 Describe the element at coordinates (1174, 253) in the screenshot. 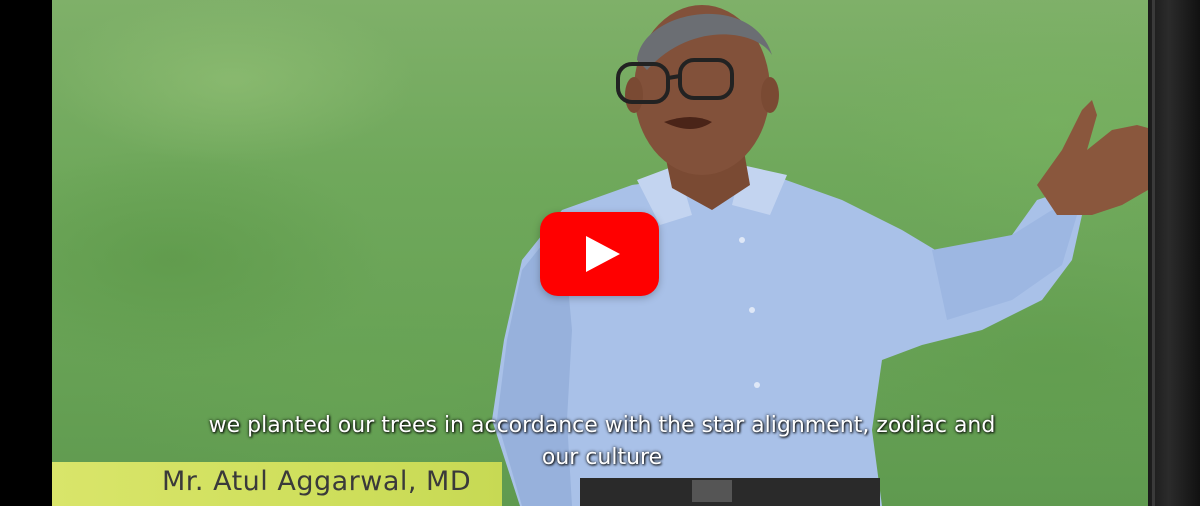

I see `letterbox-right` at that location.